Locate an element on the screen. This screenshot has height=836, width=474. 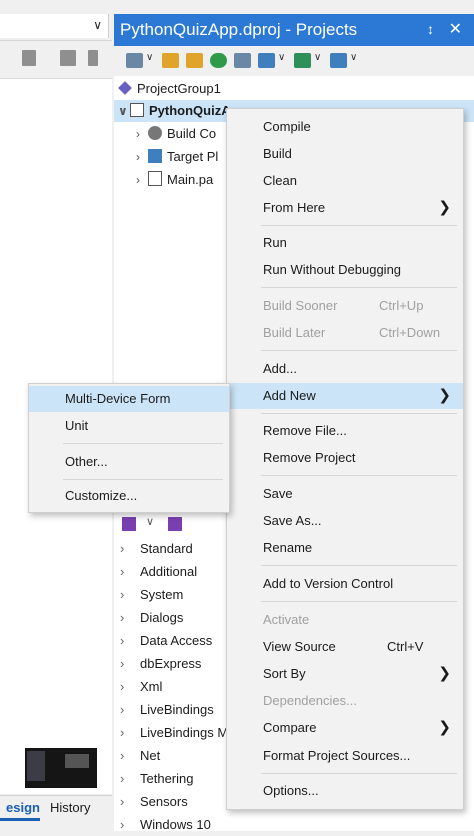
submenu-item-multi-device-form: Multi-Device Form is located at coordinates (129, 399).